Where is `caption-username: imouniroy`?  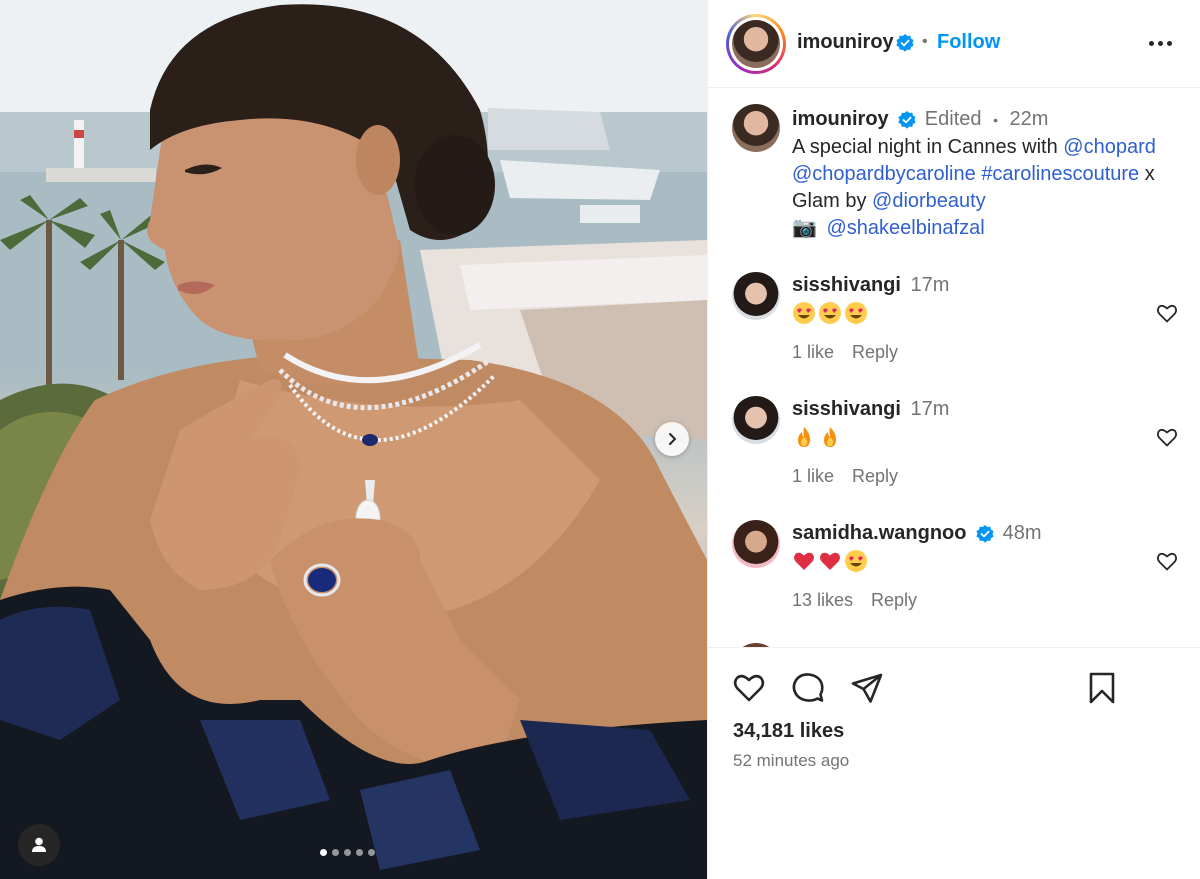
caption-username: imouniroy is located at coordinates (840, 119).